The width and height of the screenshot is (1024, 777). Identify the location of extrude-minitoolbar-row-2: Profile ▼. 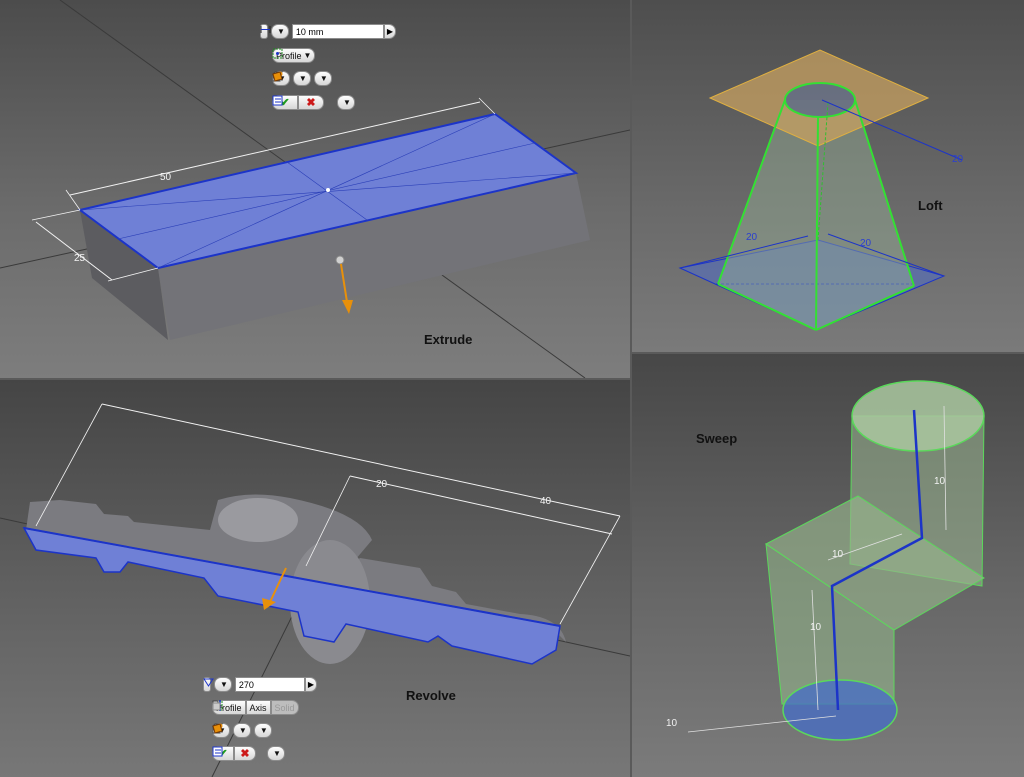
(294, 55).